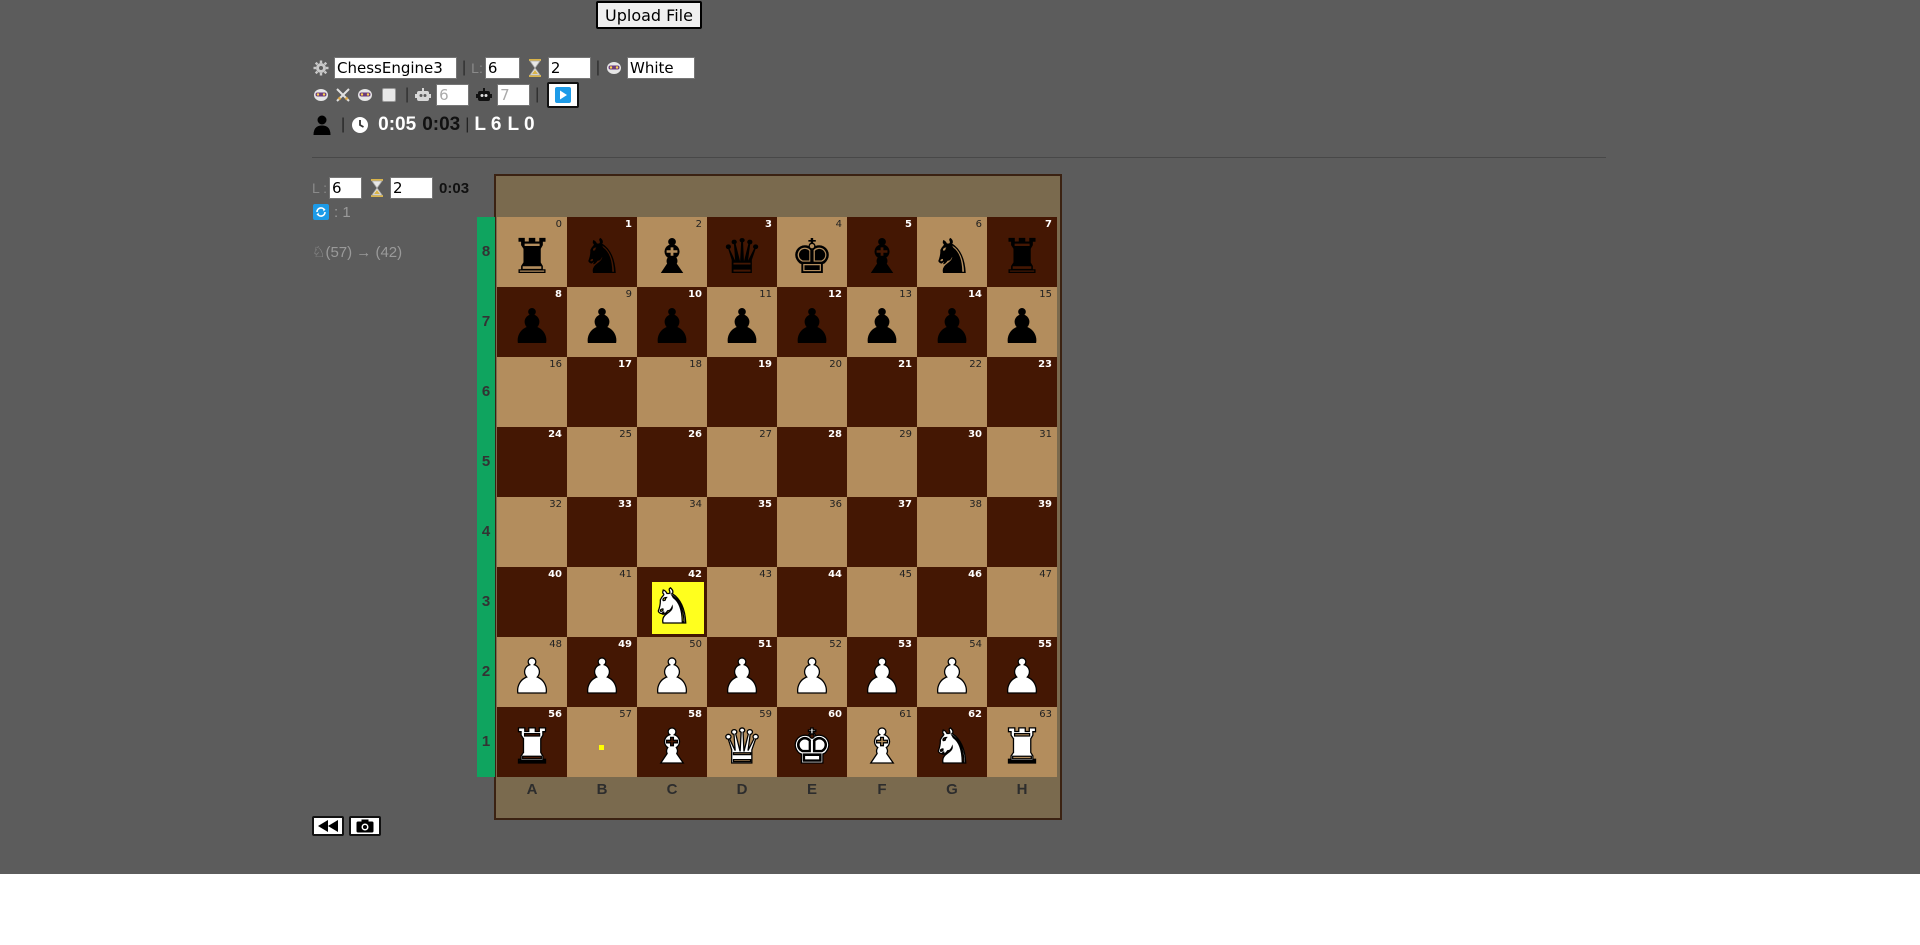 The height and width of the screenshot is (945, 1920). What do you see at coordinates (952, 602) in the screenshot?
I see `board-square: 46` at bounding box center [952, 602].